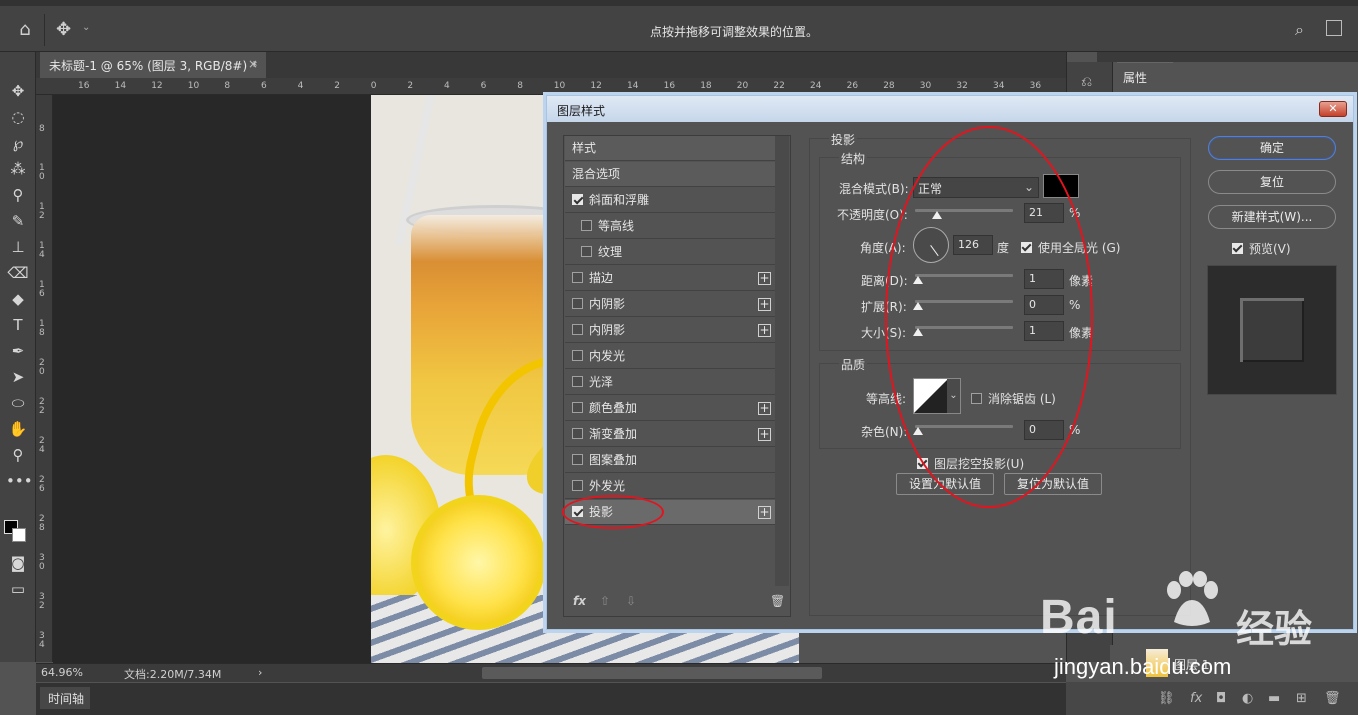 This screenshot has height=715, width=1358. Describe the element at coordinates (18, 403) in the screenshot. I see `ellipse-icon: ⬭` at that location.